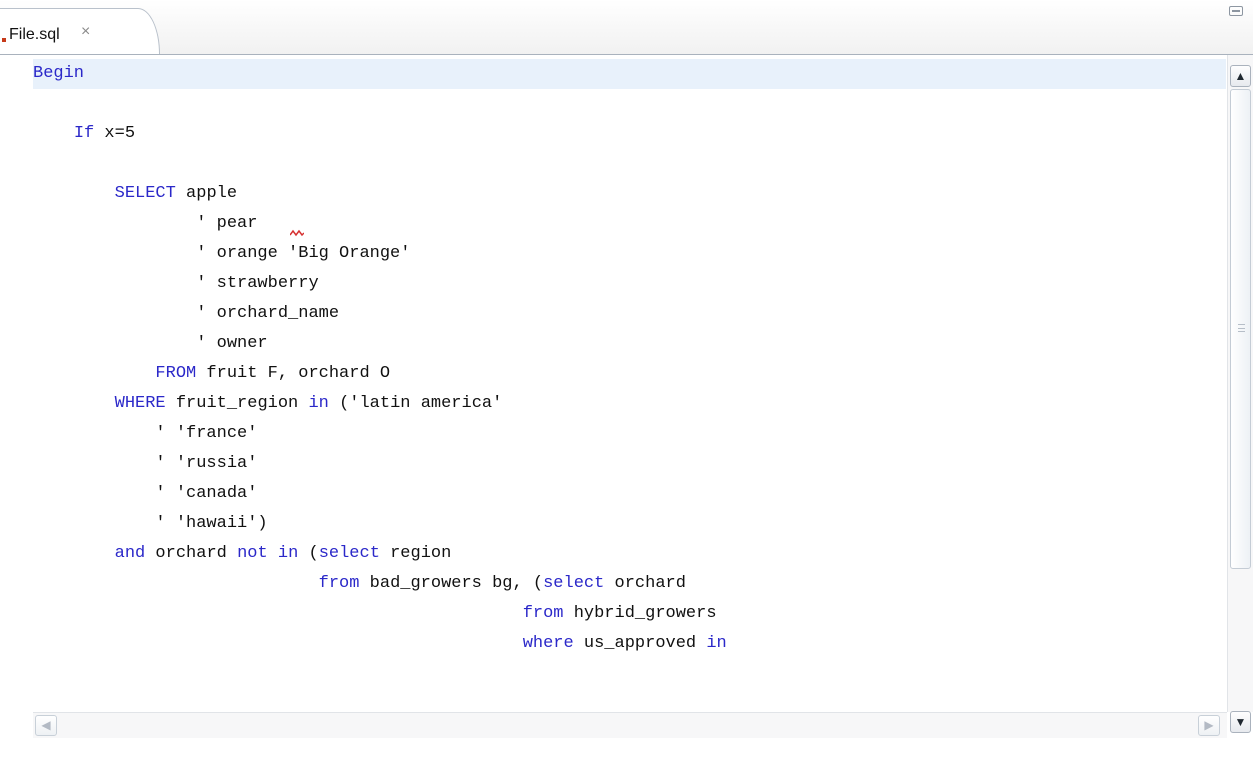 The height and width of the screenshot is (776, 1253). Describe the element at coordinates (629, 374) in the screenshot. I see `code-line: FROM fruit F, orchard O` at that location.